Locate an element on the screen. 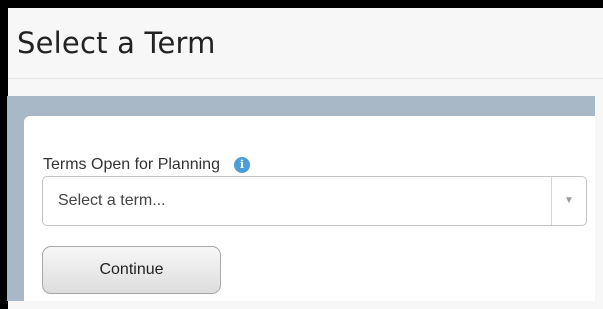  continue-button: Continue is located at coordinates (131, 270).